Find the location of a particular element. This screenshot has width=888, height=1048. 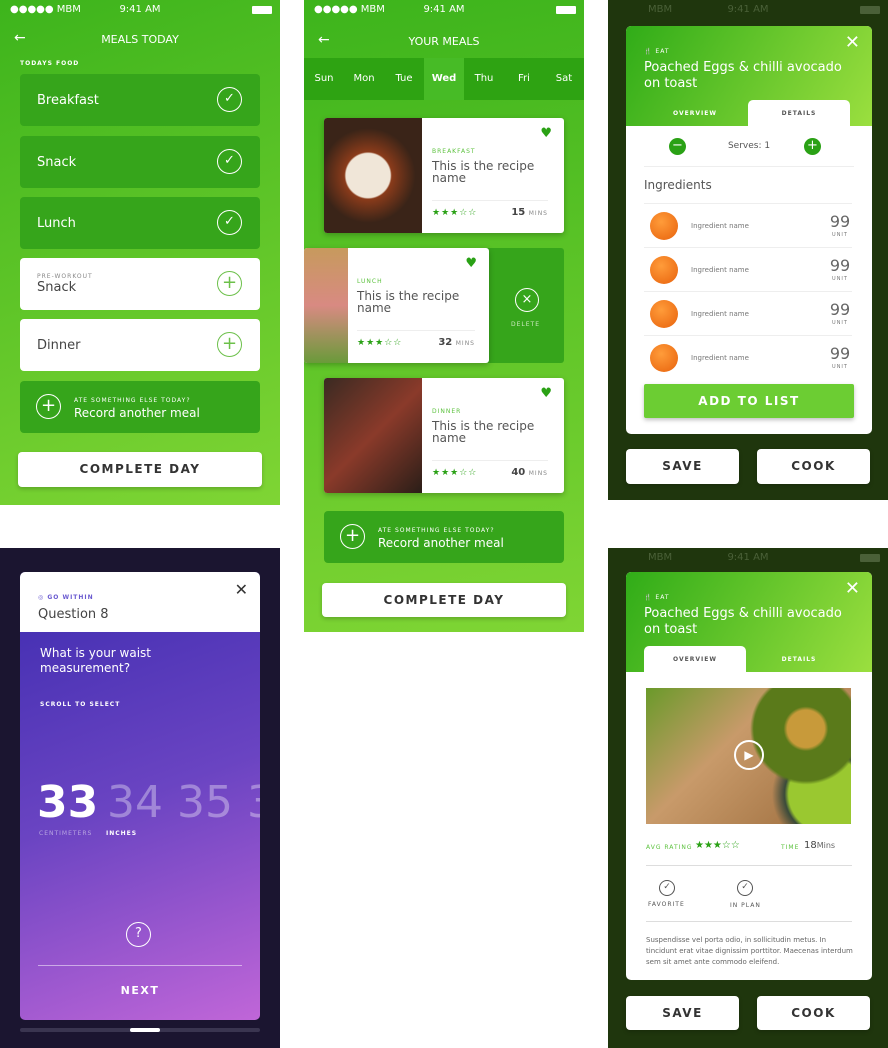

favorite-check-icon: ✓ is located at coordinates (667, 888).